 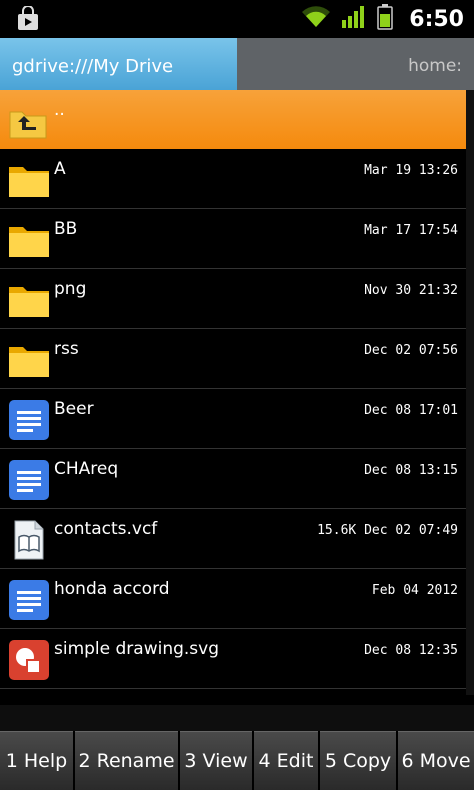 I want to click on file-name: png, so click(x=70, y=289).